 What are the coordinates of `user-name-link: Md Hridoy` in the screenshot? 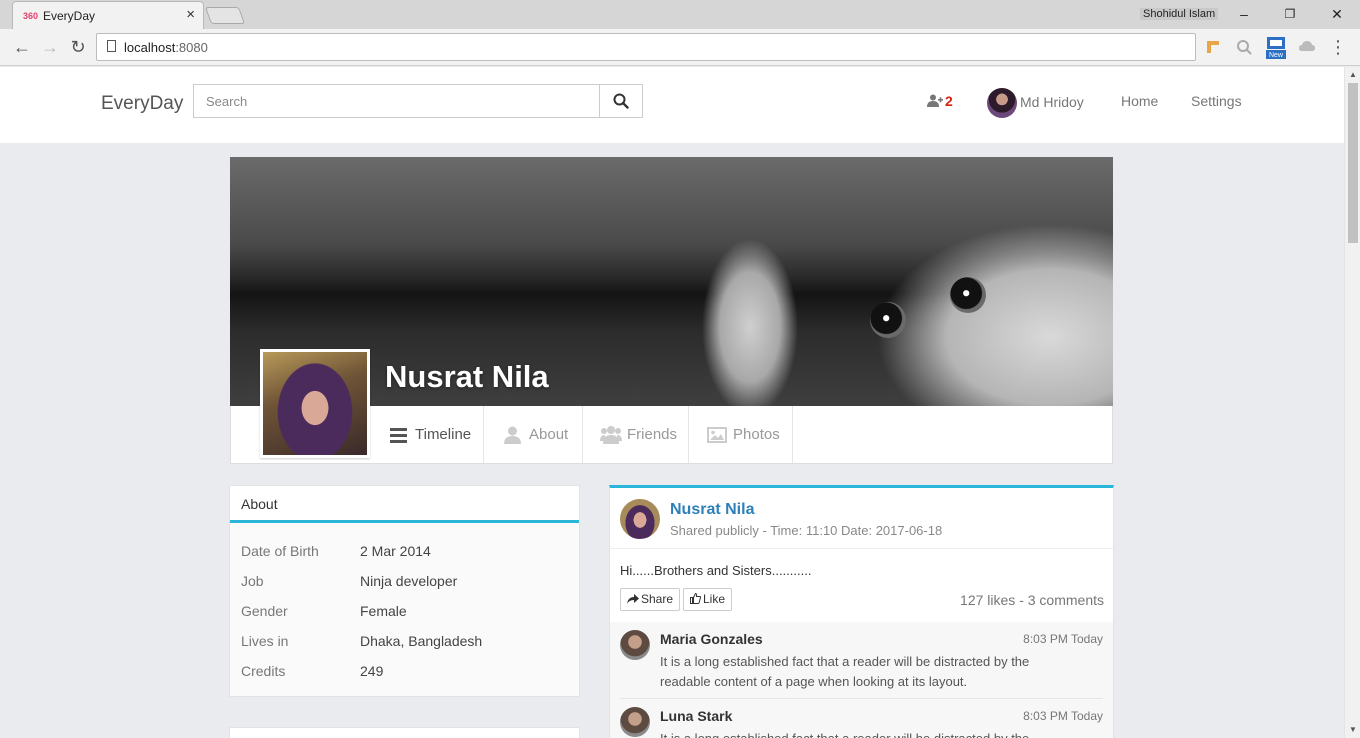 It's located at (1052, 102).